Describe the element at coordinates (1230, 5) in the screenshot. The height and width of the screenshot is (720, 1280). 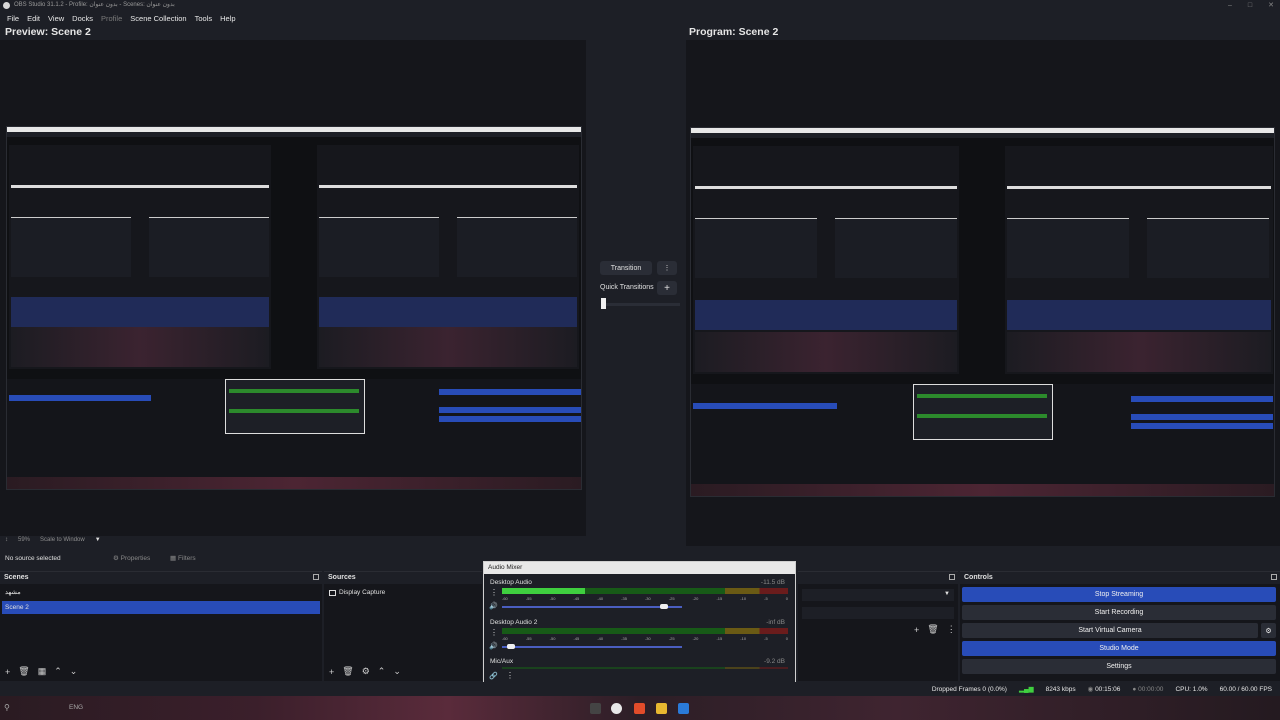
I see `minimize-icon: –` at that location.